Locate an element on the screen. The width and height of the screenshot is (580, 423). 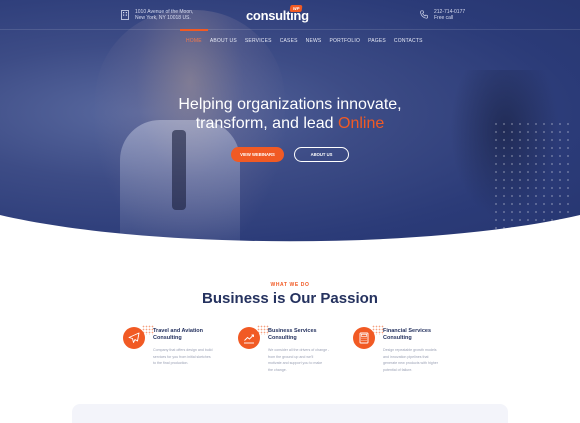
service-desc-line-4: the change. is located at coordinates (277, 369).